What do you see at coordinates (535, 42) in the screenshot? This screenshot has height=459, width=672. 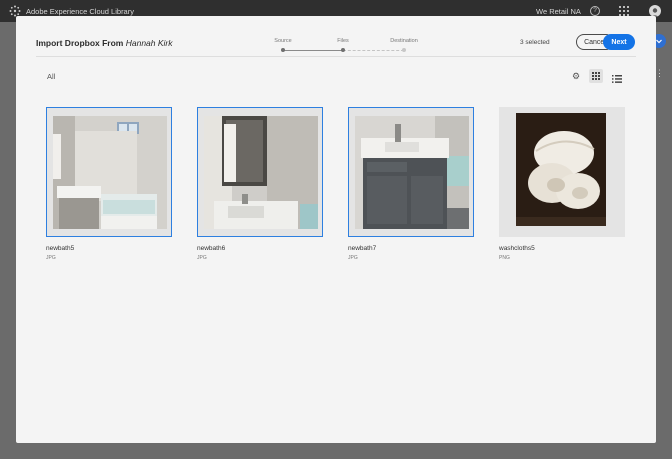 I see `selected-count: 3 selected` at bounding box center [535, 42].